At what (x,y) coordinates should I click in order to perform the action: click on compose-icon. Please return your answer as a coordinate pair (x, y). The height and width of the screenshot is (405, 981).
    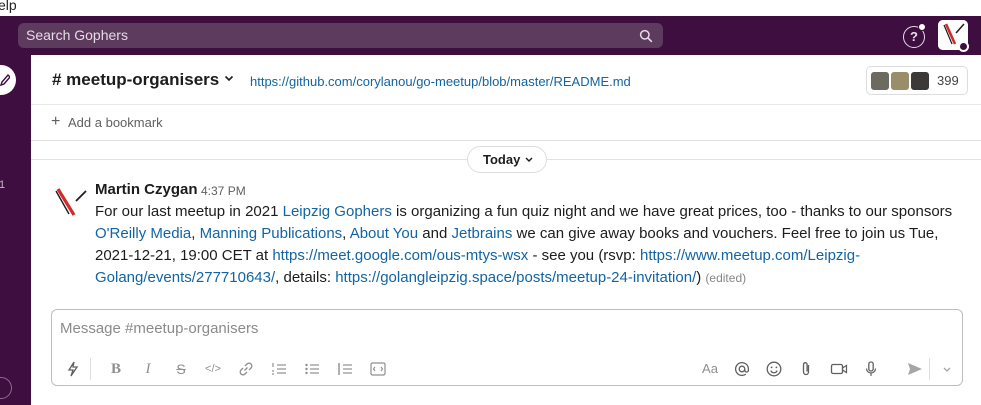
    Looking at the image, I should click on (5, 80).